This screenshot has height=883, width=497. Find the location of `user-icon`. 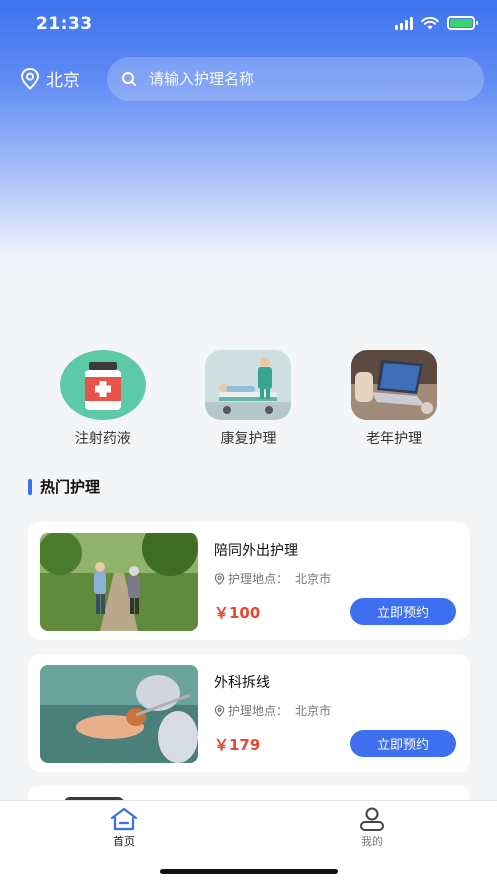

user-icon is located at coordinates (372, 819).